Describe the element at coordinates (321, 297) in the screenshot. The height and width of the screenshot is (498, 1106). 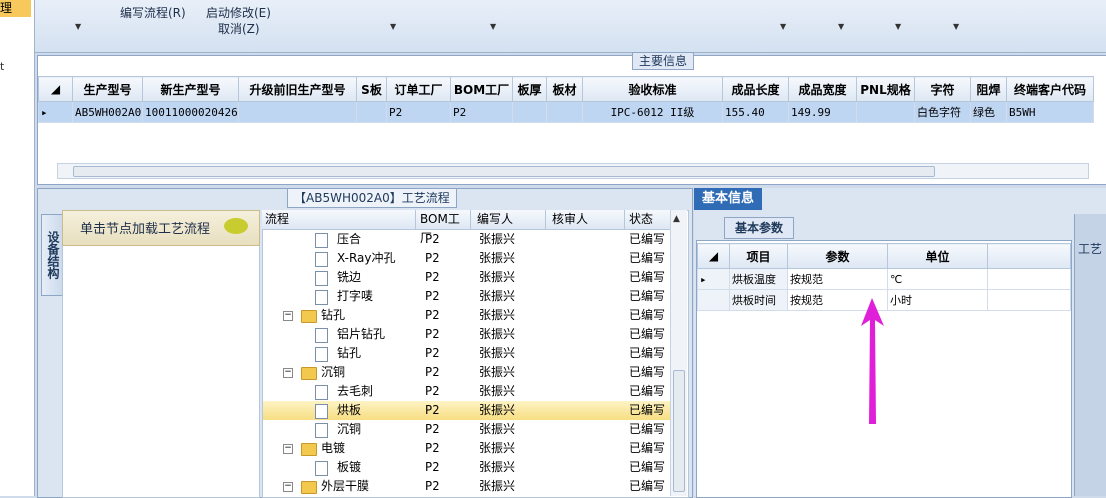
I see `document-icon` at that location.